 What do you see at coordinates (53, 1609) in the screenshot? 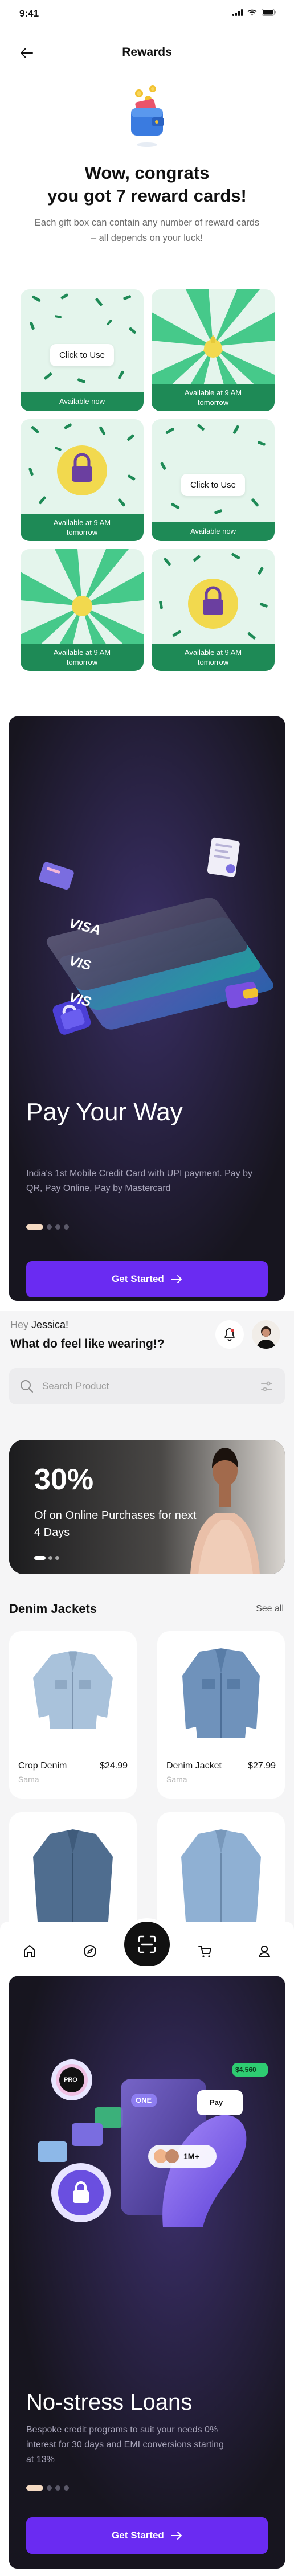
I see `section-title: Denim Jackets` at bounding box center [53, 1609].